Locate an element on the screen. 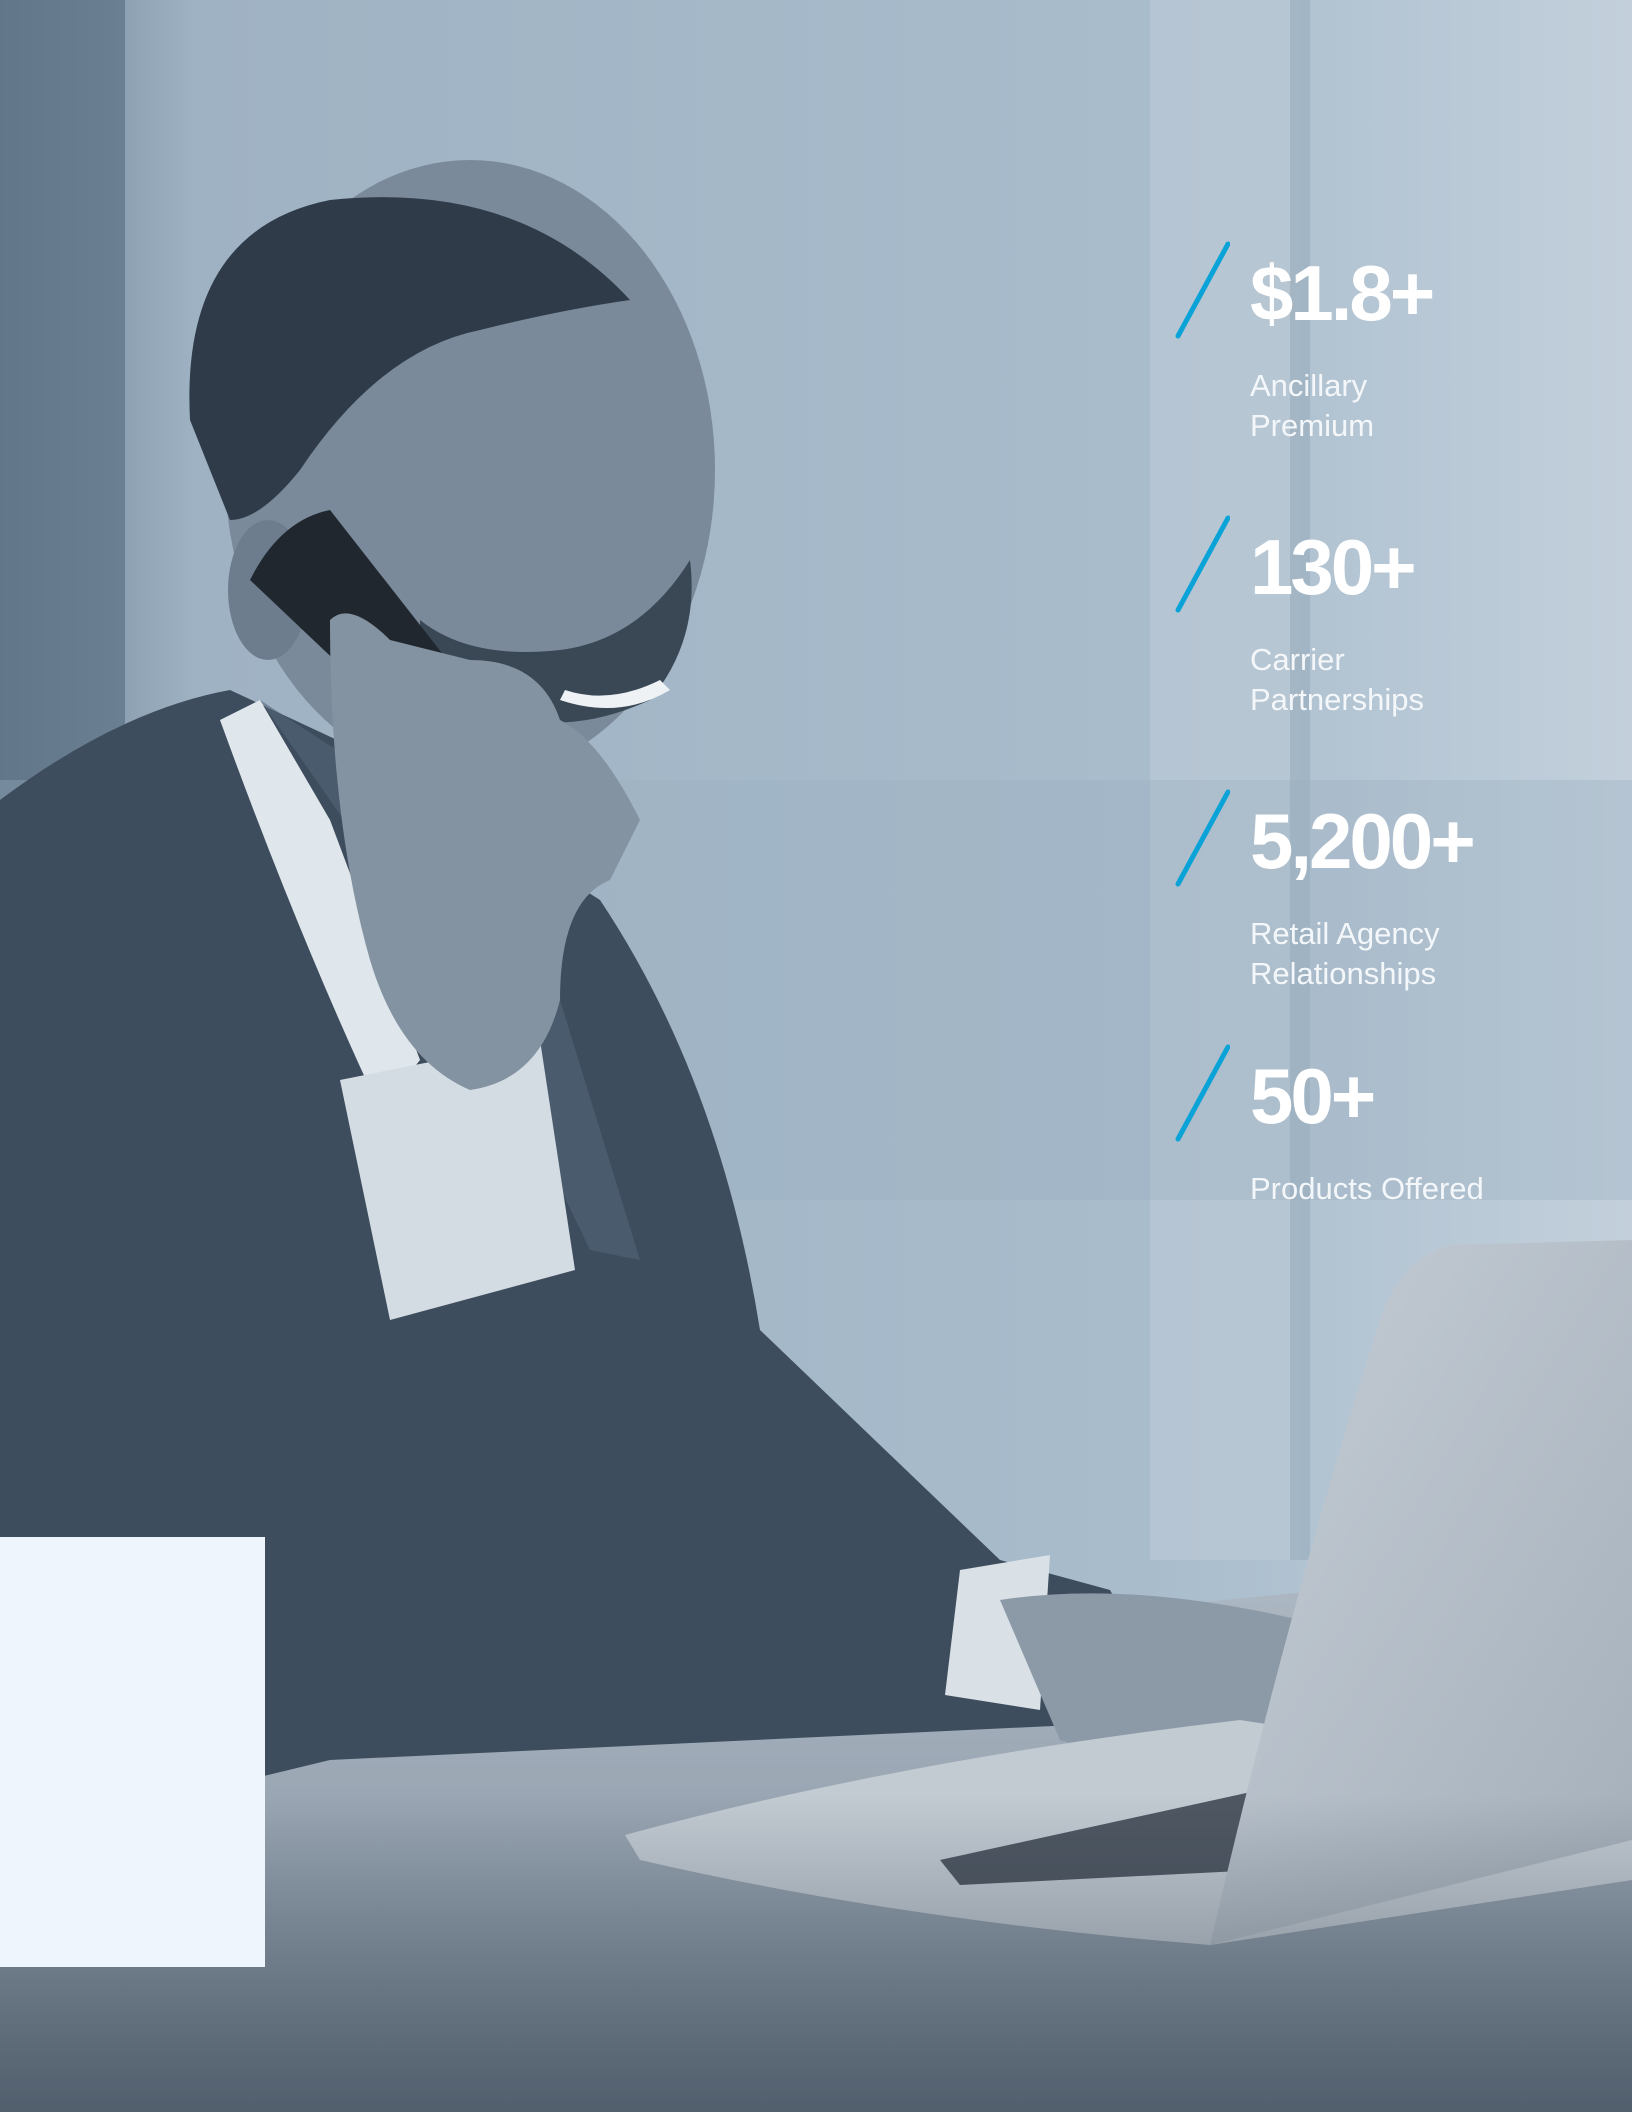 The width and height of the screenshot is (1632, 2112). stat-label-line: Retail Agency is located at coordinates (1345, 933).